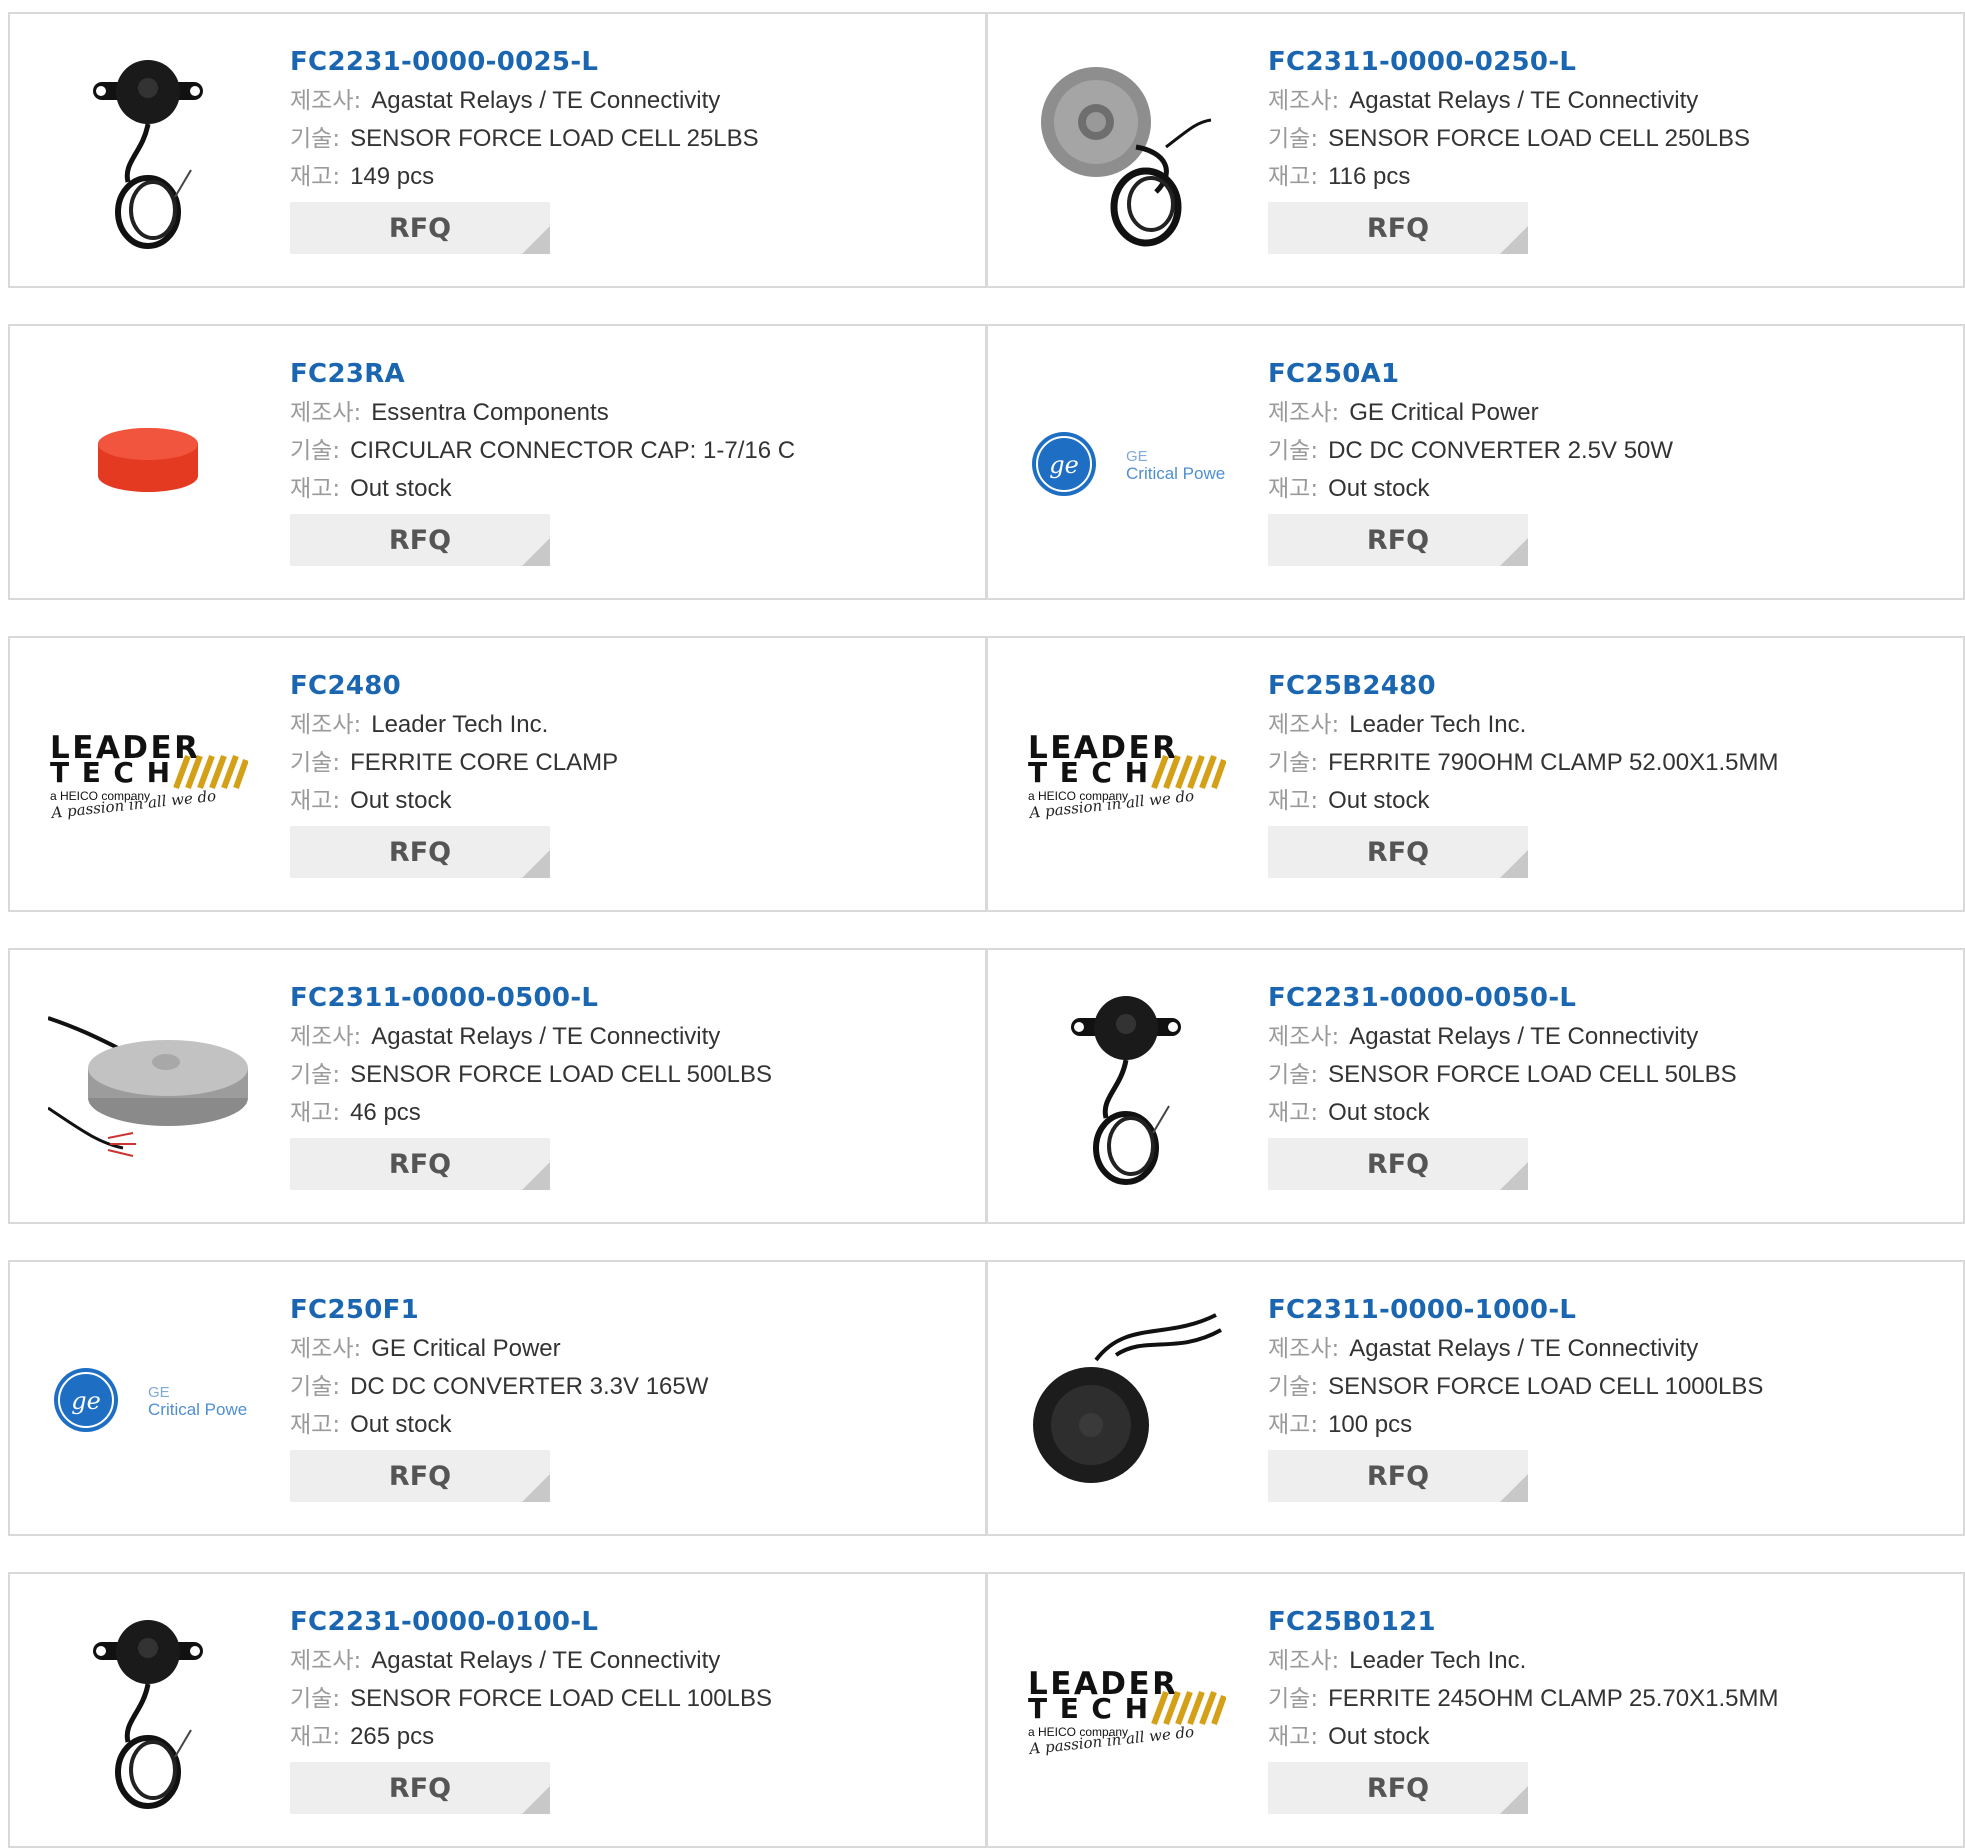  Describe the element at coordinates (1610, 1310) in the screenshot. I see `part-number-link: FC2311-0000-1000-L` at that location.